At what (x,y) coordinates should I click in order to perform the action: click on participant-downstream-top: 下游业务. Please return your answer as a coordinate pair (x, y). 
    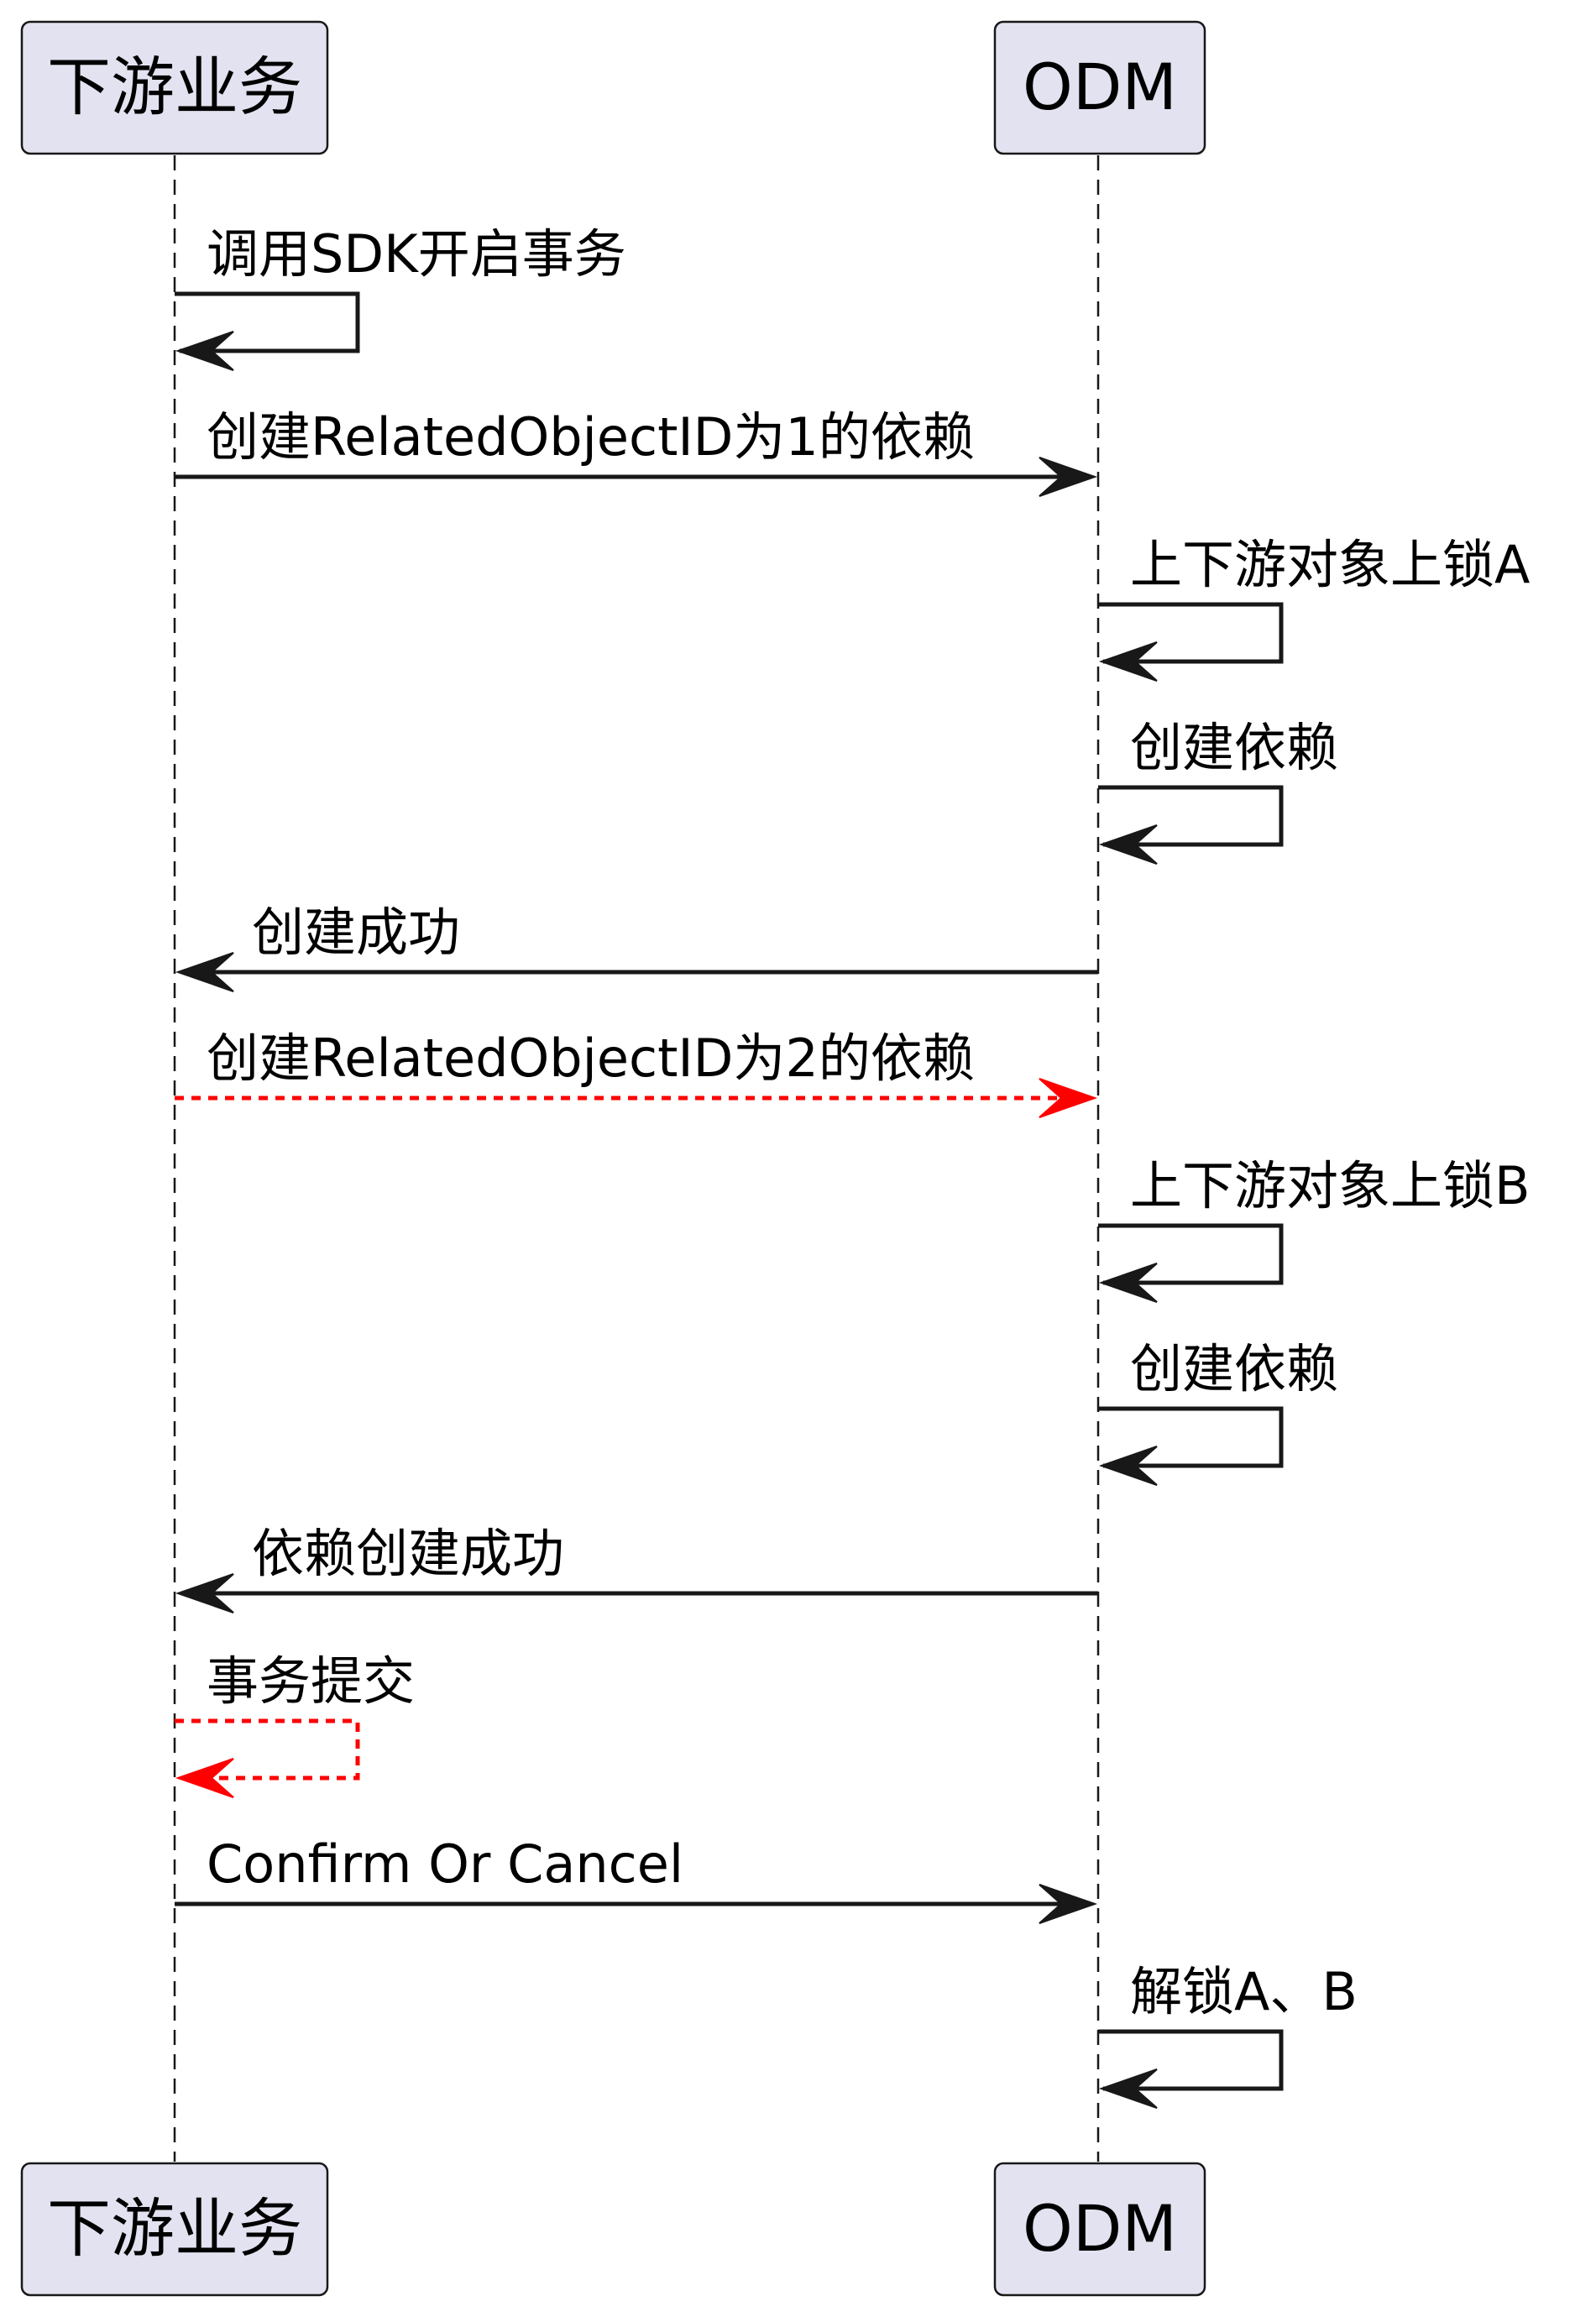
    Looking at the image, I should click on (174, 87).